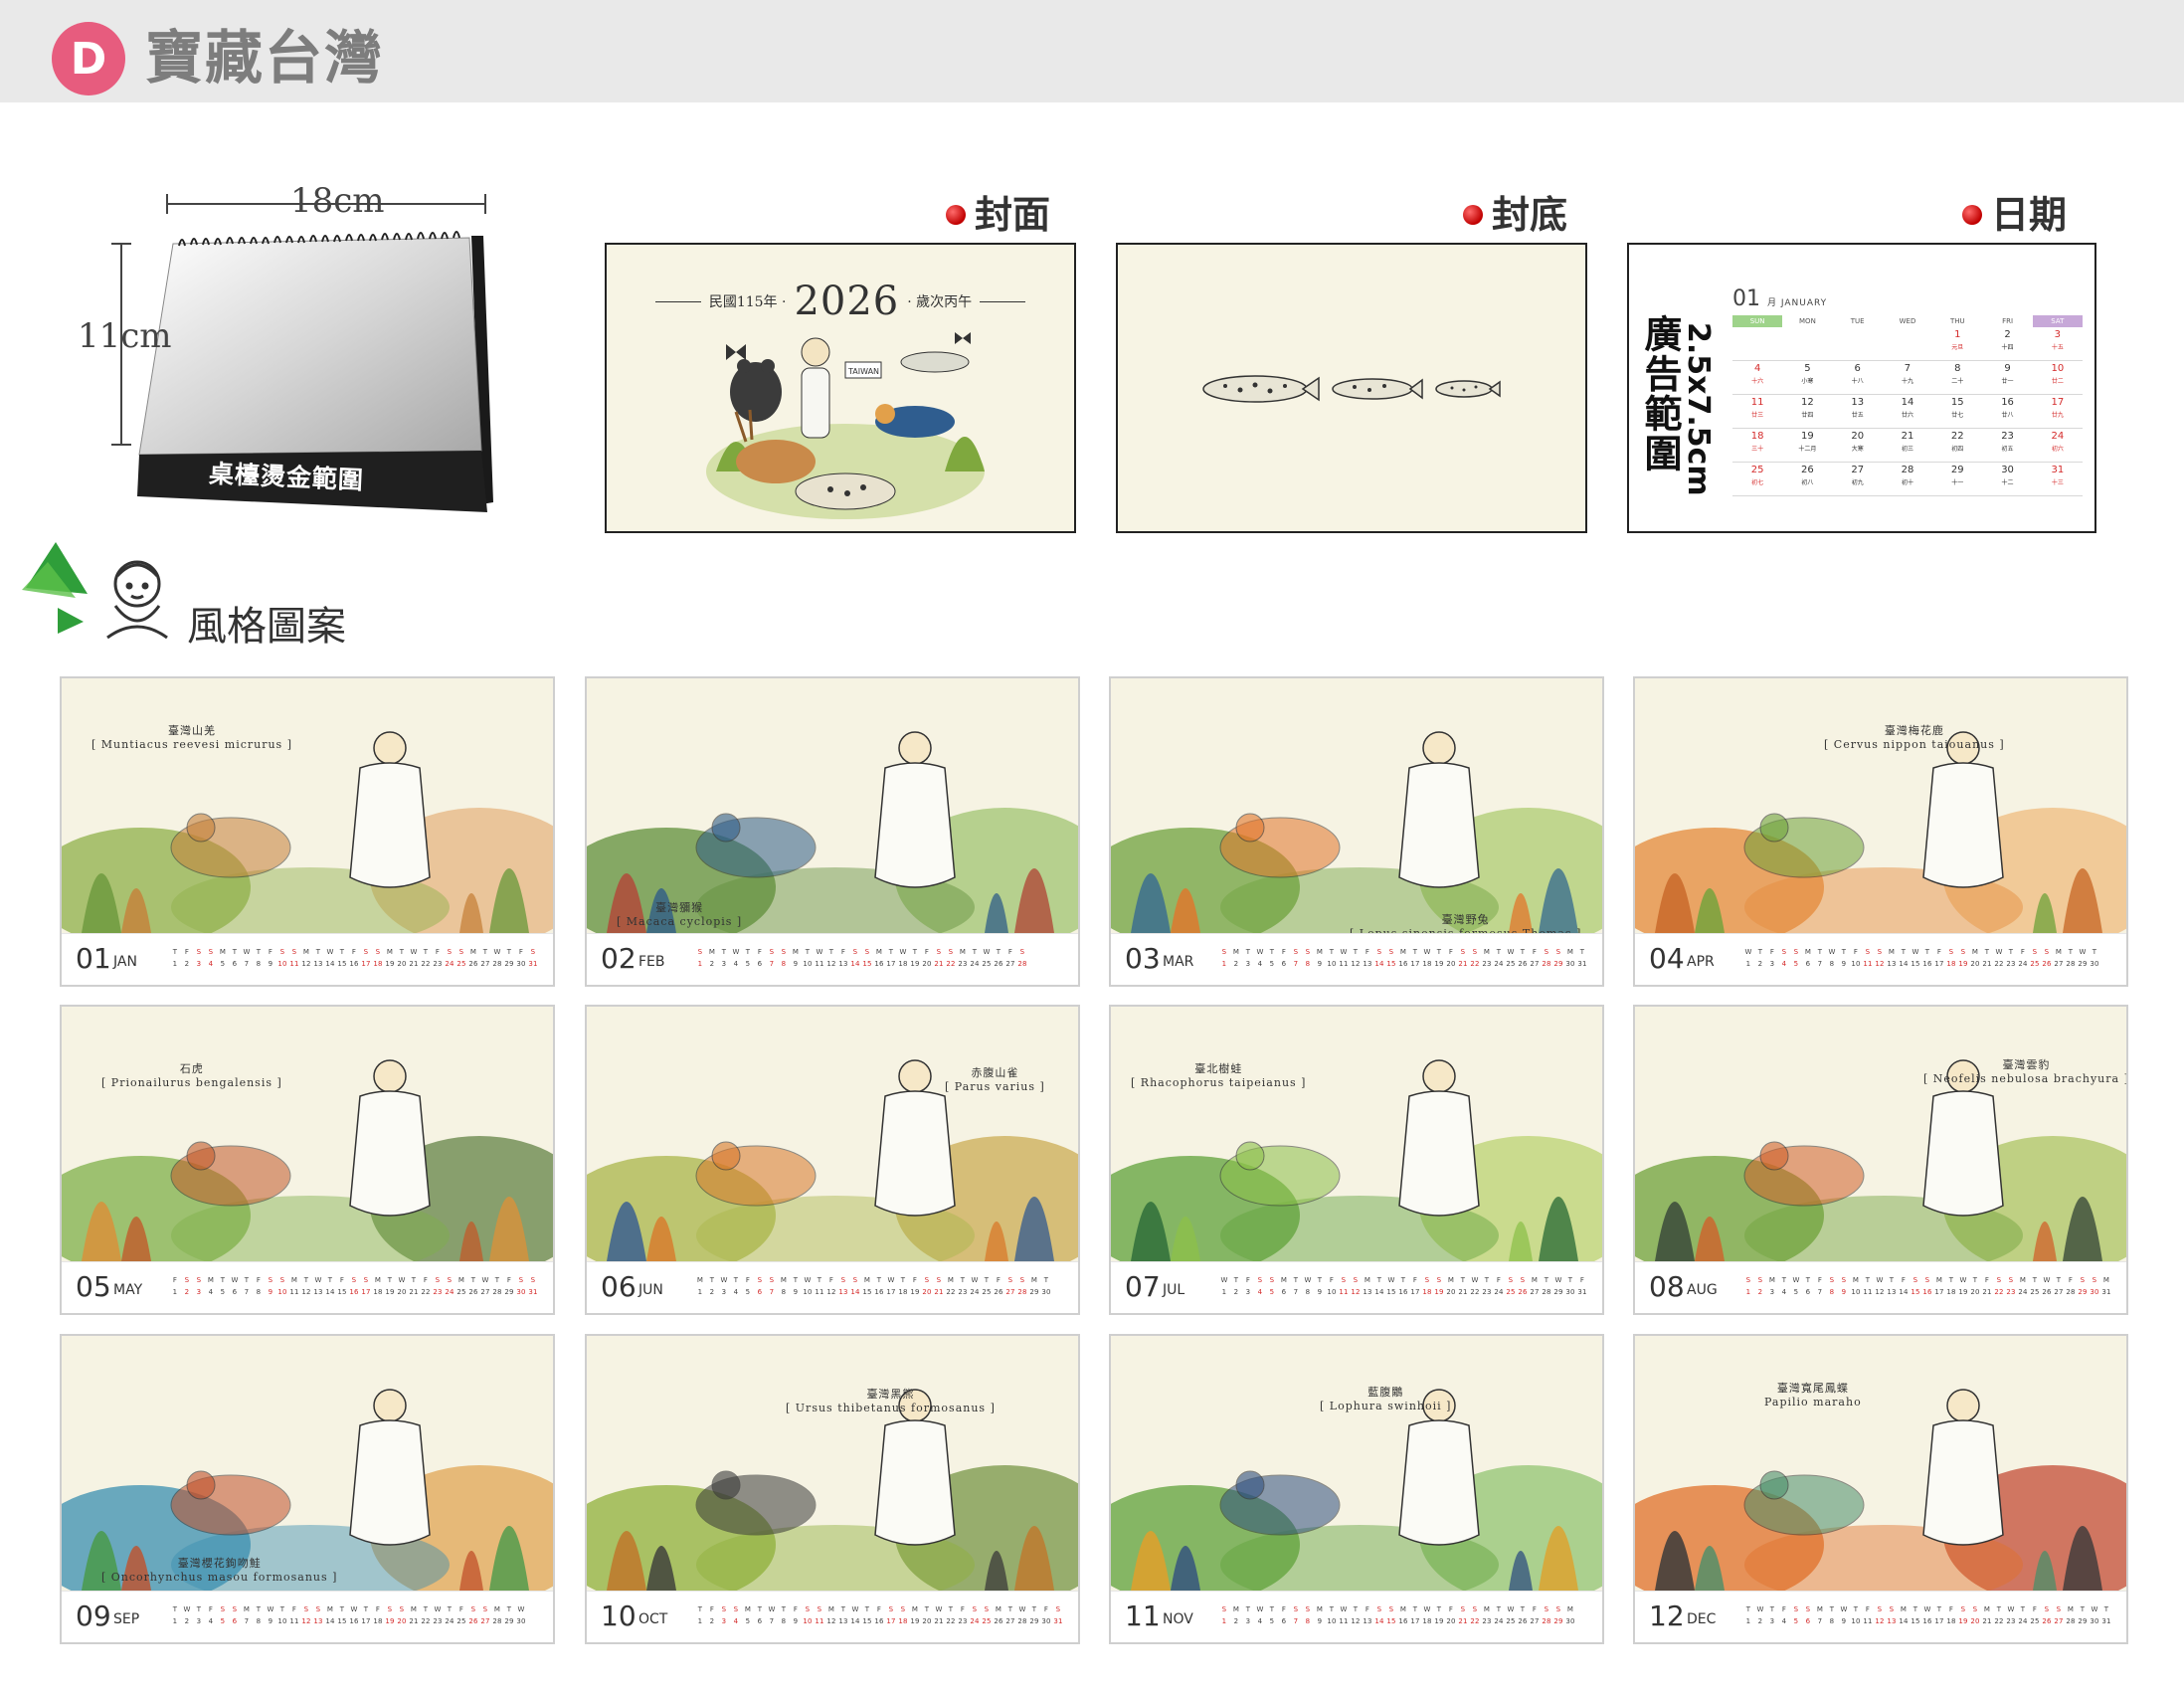 This screenshot has width=2184, height=1693. I want to click on mini-calendar-day-number: 4, so click(1757, 368).